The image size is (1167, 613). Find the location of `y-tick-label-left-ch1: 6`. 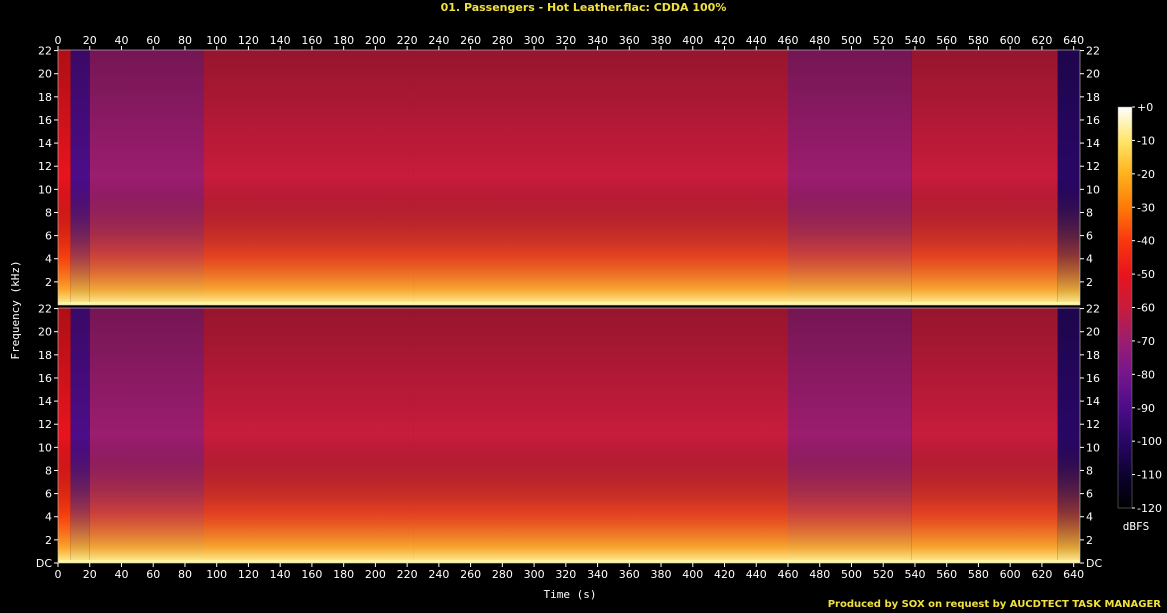

y-tick-label-left-ch1: 6 is located at coordinates (48, 236).